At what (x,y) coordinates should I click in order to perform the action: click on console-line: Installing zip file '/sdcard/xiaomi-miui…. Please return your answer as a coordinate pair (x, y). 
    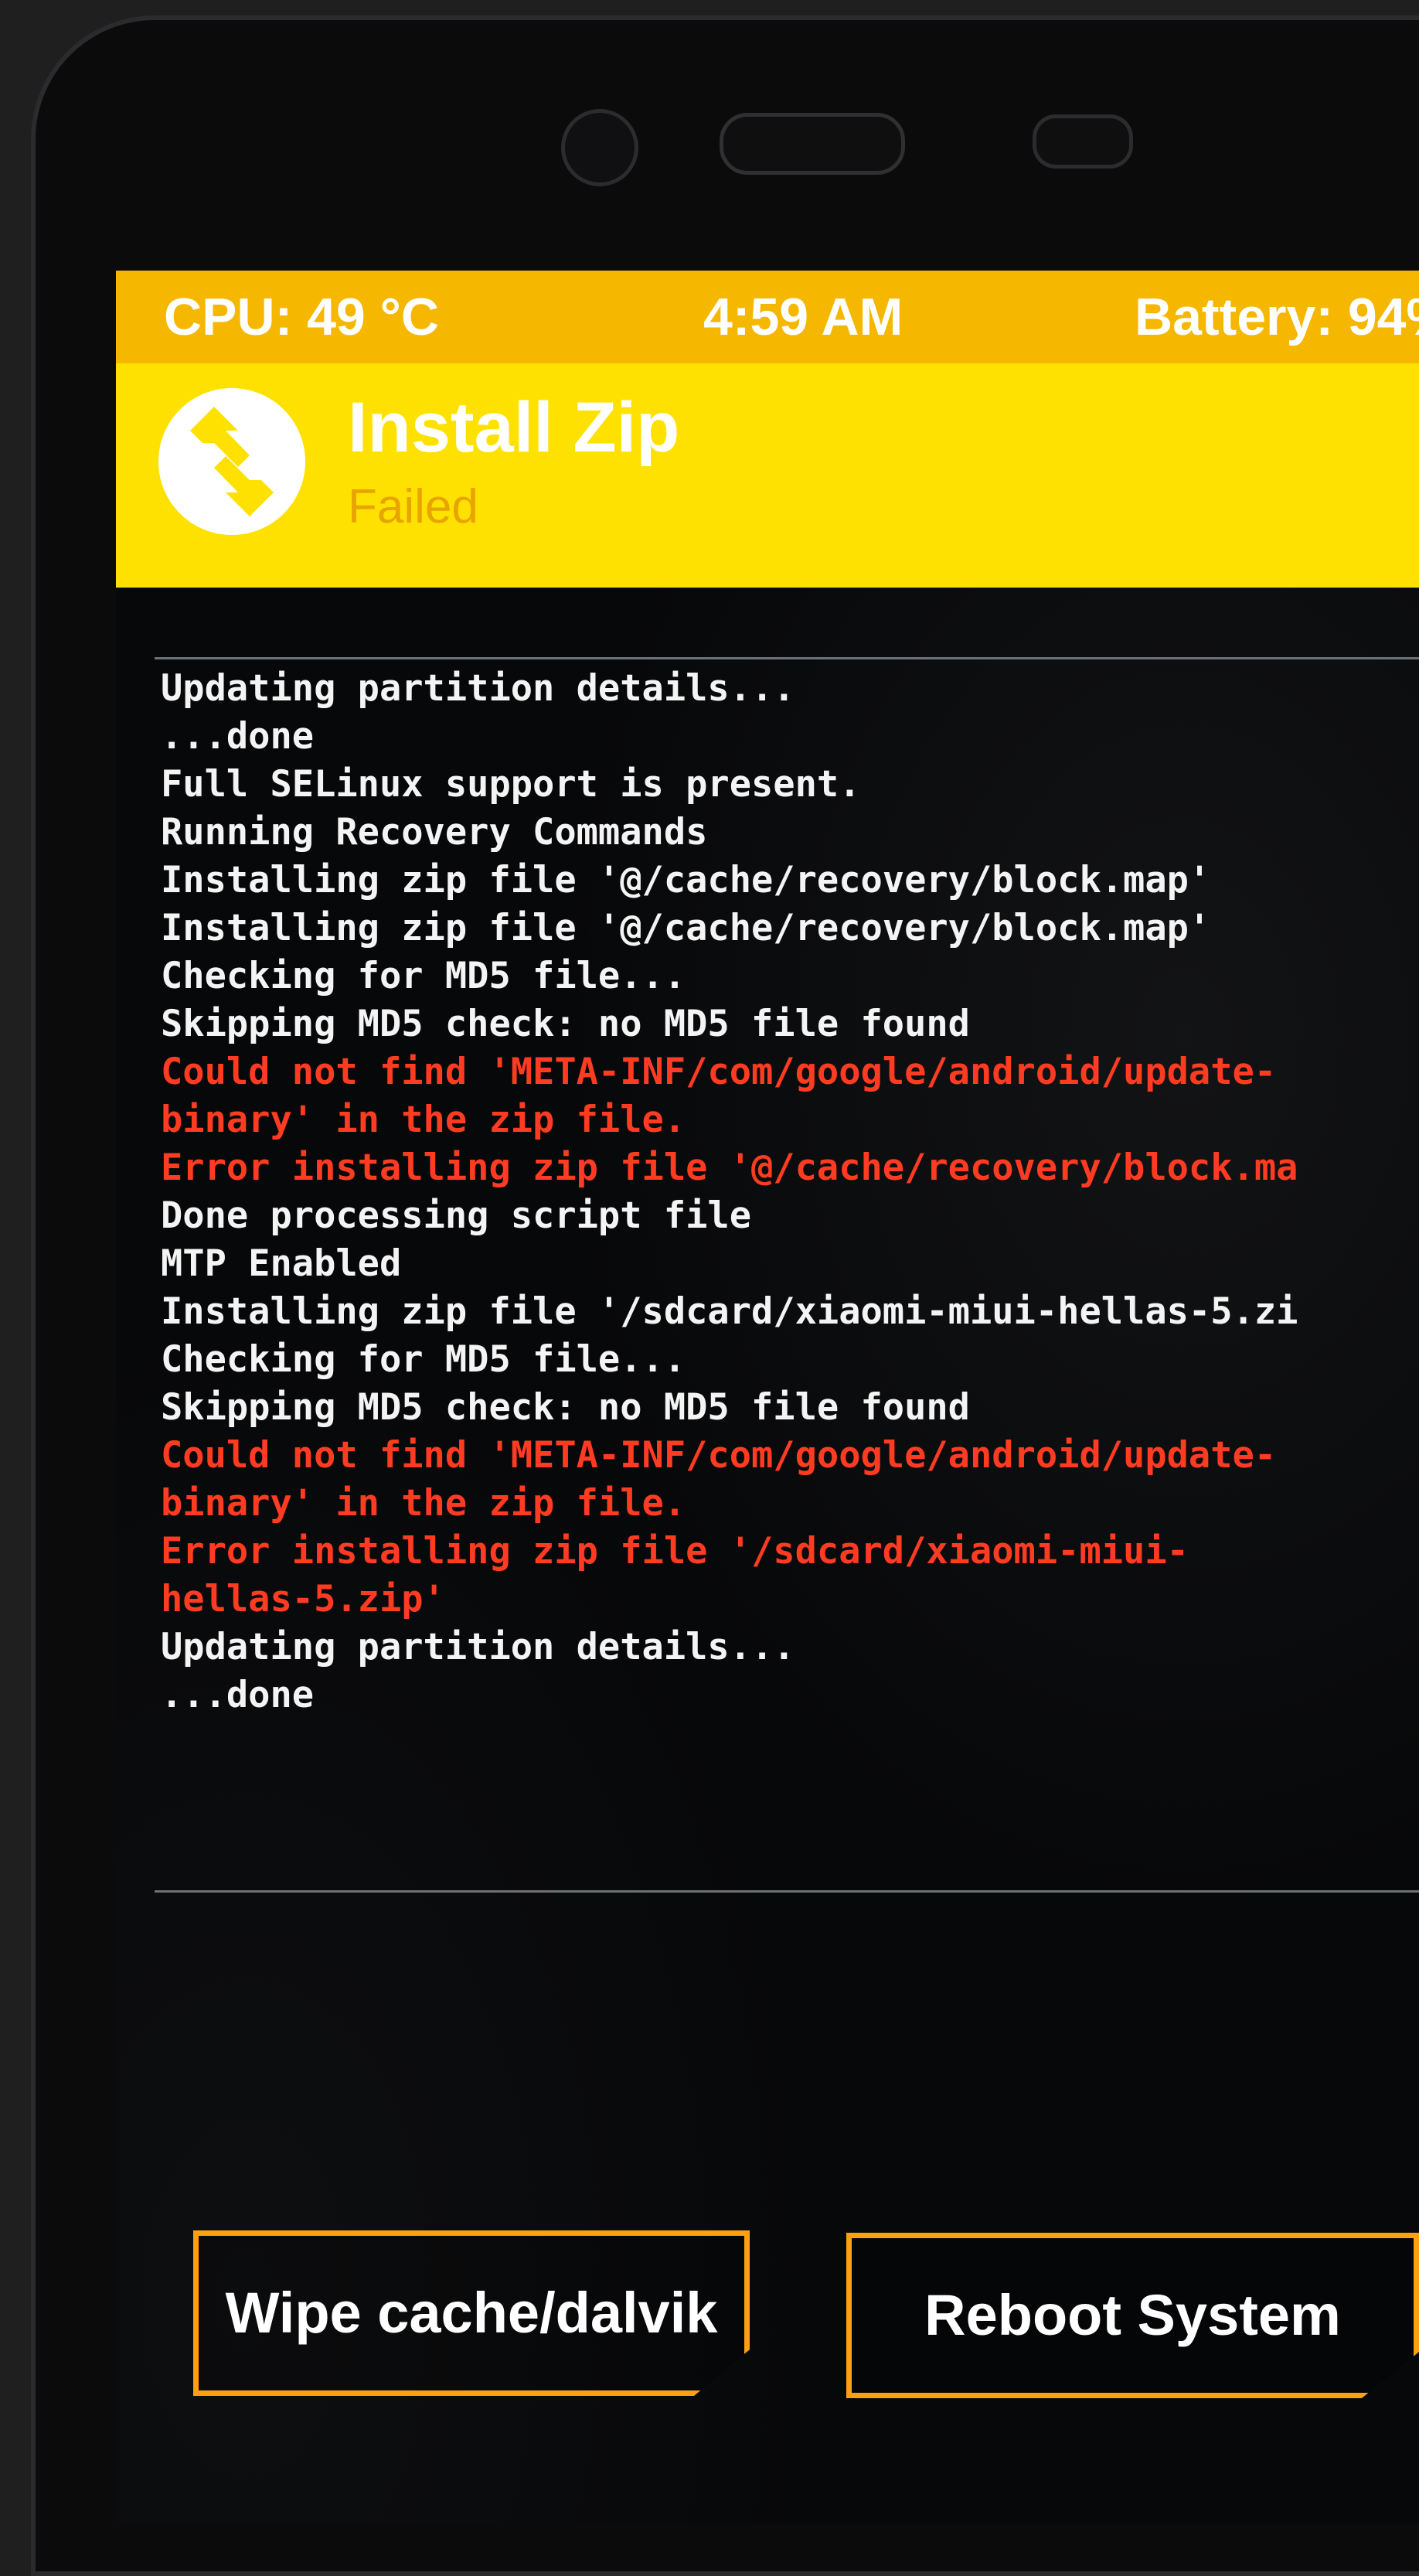
    Looking at the image, I should click on (729, 1311).